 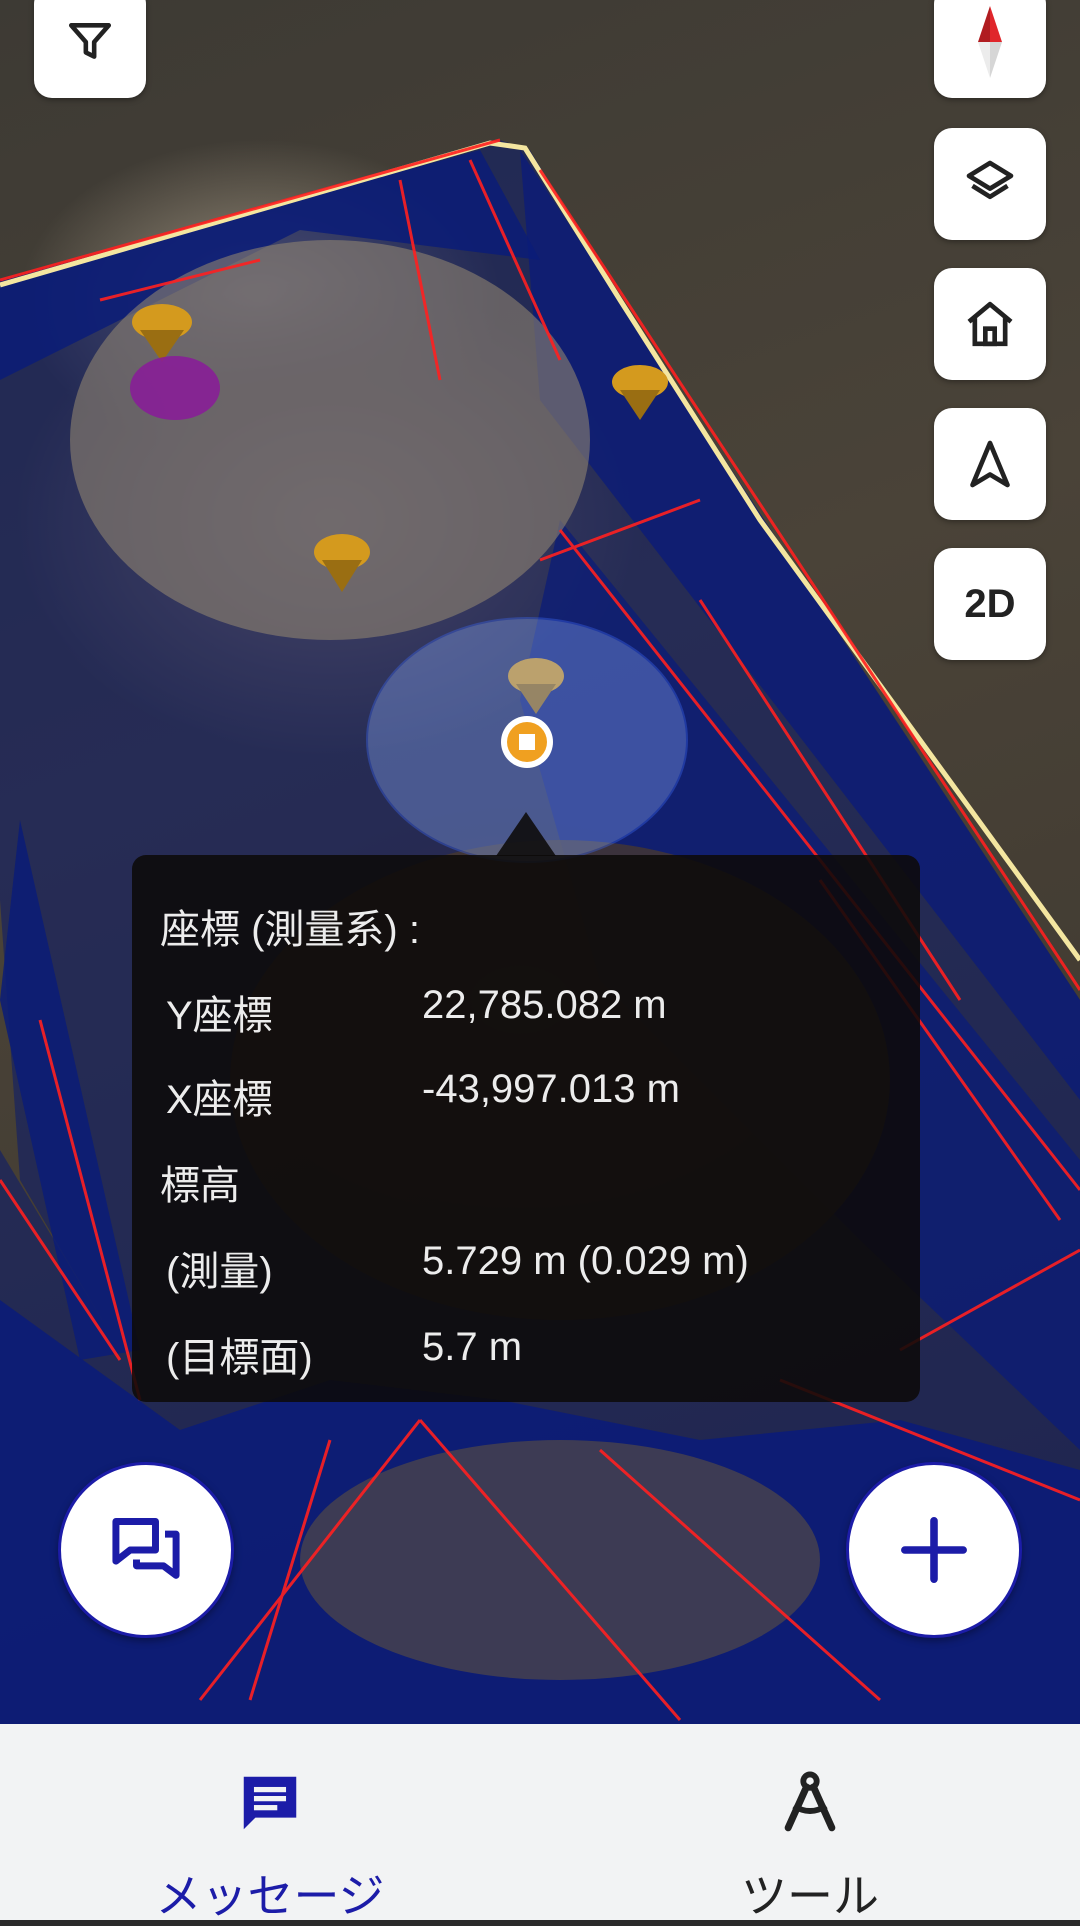 I want to click on popup-row-surveyed: (測量) 5.729 m (0.029 m), so click(x=526, y=1269).